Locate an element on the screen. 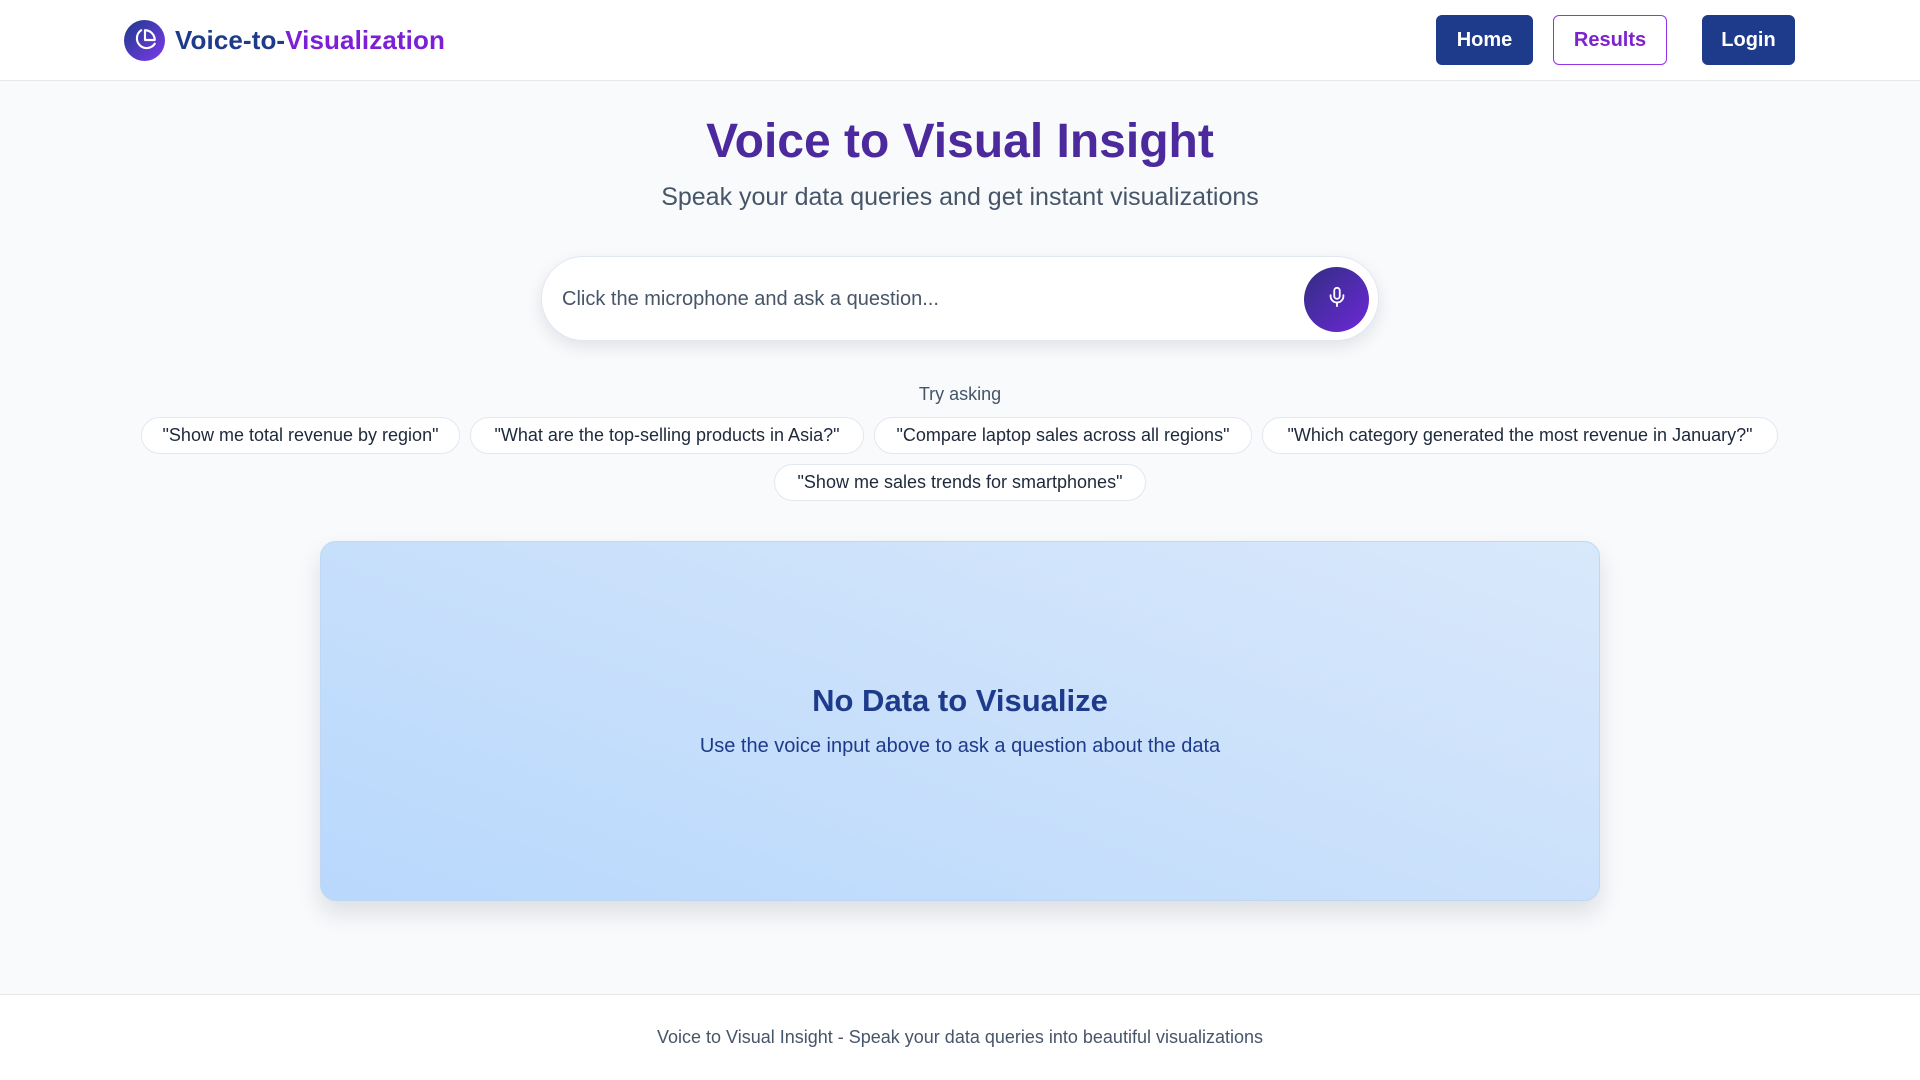 This screenshot has width=1920, height=1080. suggestions-label: Try asking is located at coordinates (960, 394).